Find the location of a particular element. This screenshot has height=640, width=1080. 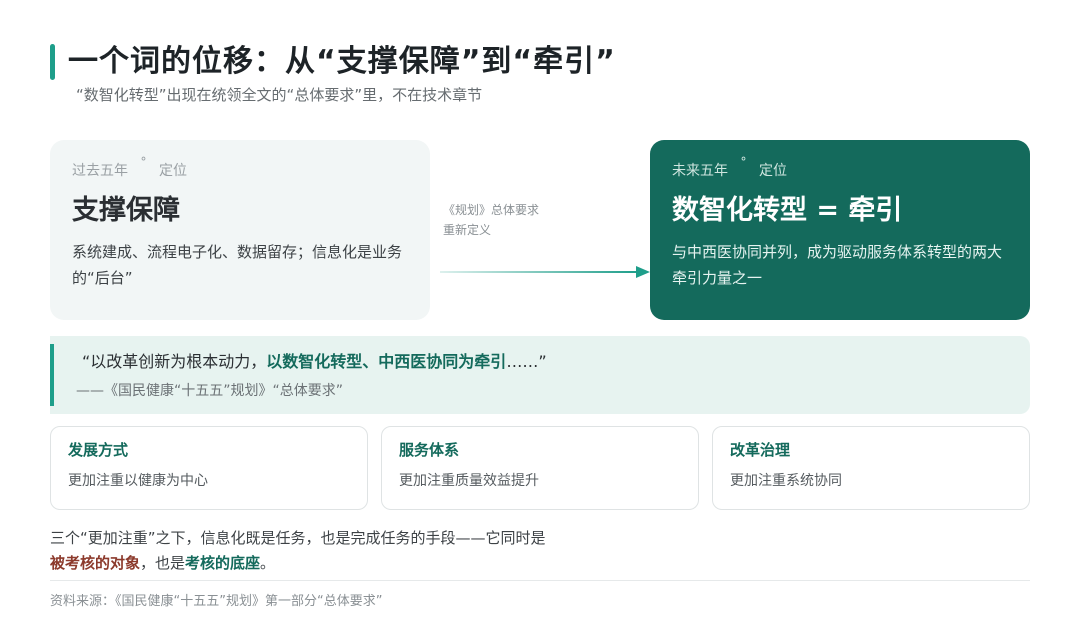

page-subtitle: “数智化转型”出现在统领全文的“总体要求”里，不在技术章节 is located at coordinates (279, 95).